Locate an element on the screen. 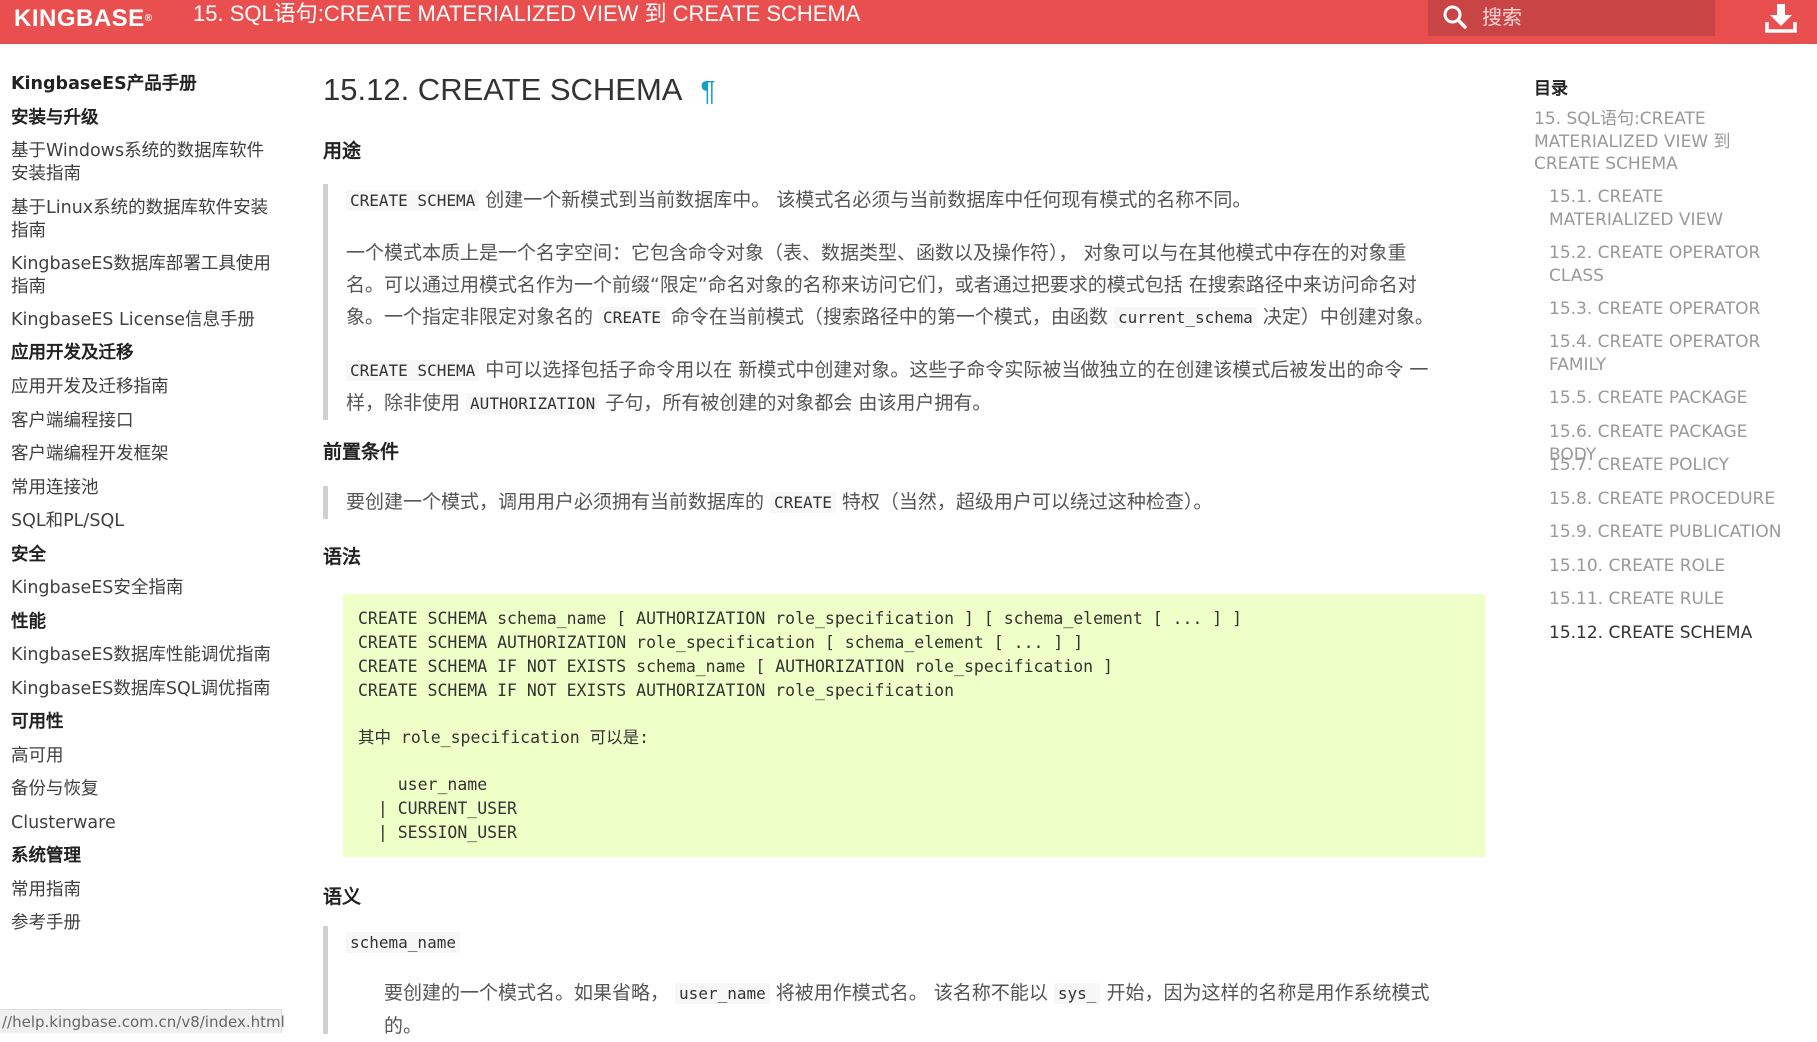  prereq-text-b: 特权（当然，超级用户可以绕过这种检查）。 is located at coordinates (1024, 502).